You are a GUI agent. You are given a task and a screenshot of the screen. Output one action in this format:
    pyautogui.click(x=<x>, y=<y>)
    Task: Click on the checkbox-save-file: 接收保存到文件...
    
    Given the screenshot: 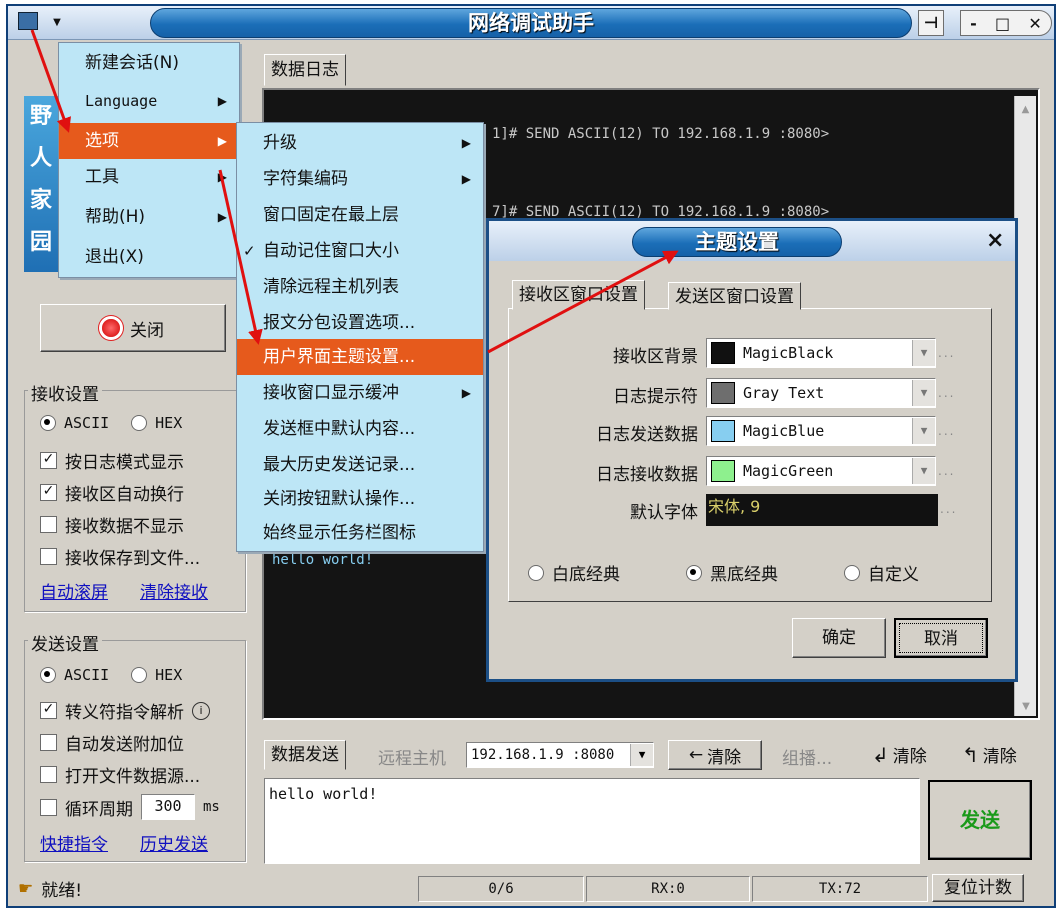 What is the action you would take?
    pyautogui.click(x=120, y=556)
    